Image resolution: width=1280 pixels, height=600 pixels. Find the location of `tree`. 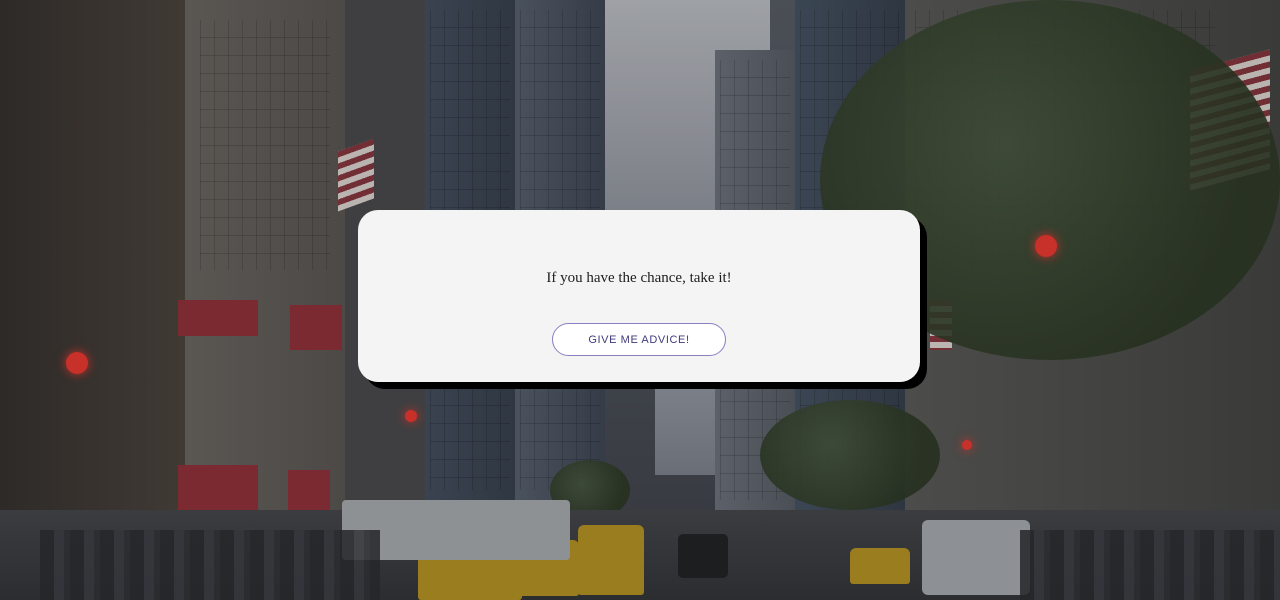

tree is located at coordinates (850, 455).